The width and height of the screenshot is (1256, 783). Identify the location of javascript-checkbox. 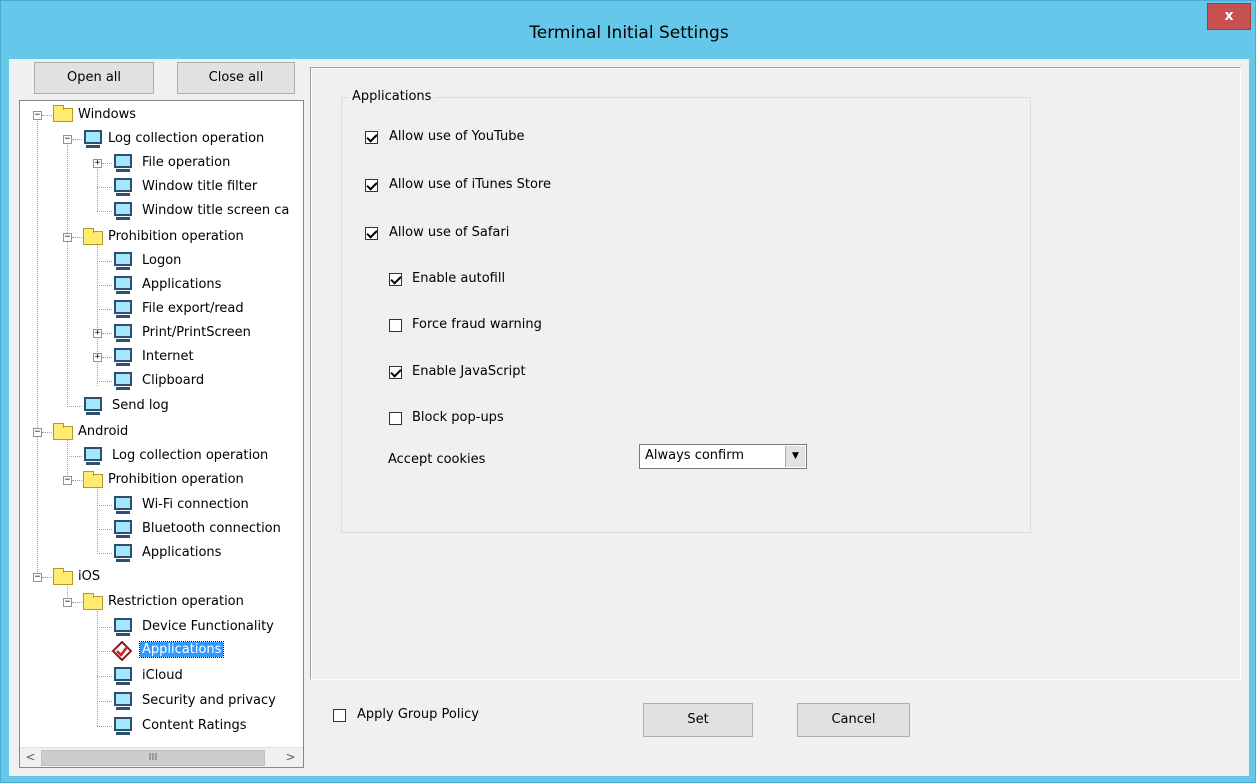
(395, 372).